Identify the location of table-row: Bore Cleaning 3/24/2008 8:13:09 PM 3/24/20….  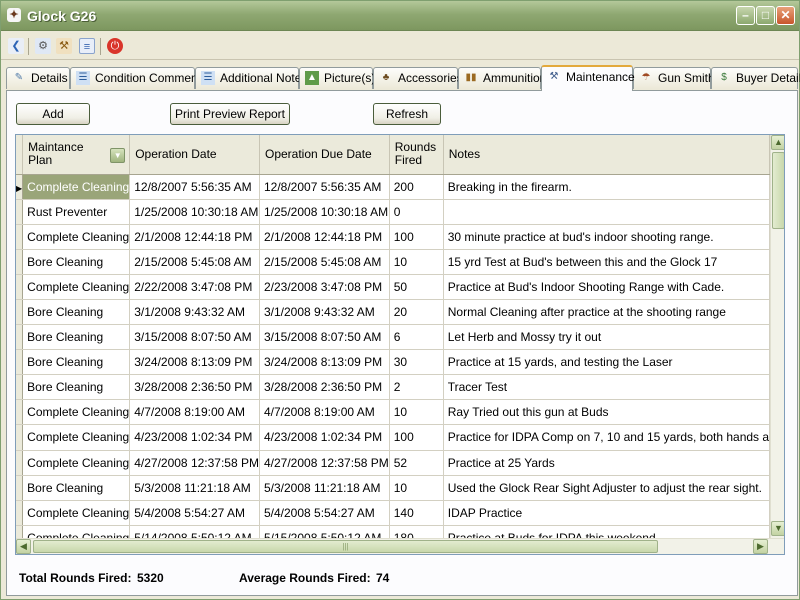
(393, 362).